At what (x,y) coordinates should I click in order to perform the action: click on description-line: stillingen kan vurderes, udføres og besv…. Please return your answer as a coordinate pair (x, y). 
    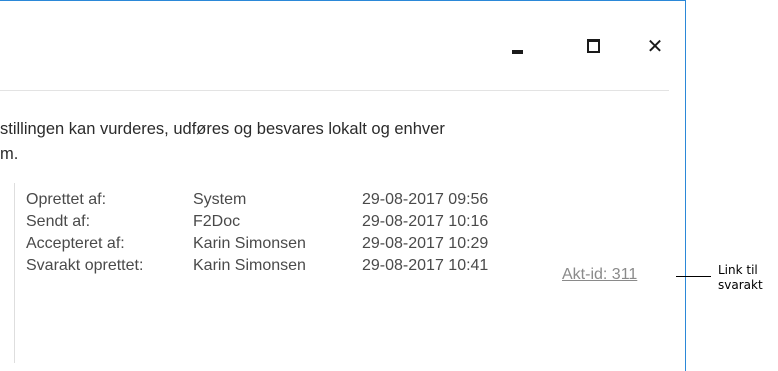
    Looking at the image, I should click on (222, 129).